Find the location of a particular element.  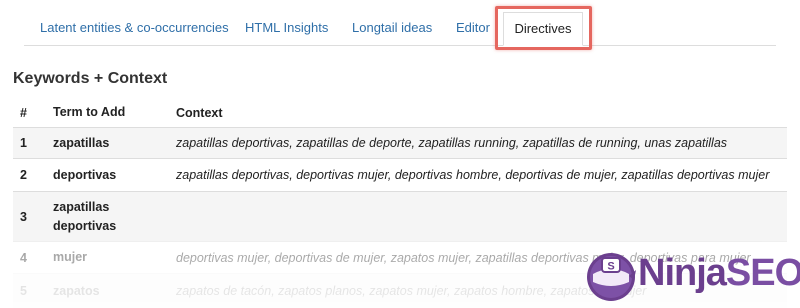

ninja-mascot-icon: S is located at coordinates (611, 277).